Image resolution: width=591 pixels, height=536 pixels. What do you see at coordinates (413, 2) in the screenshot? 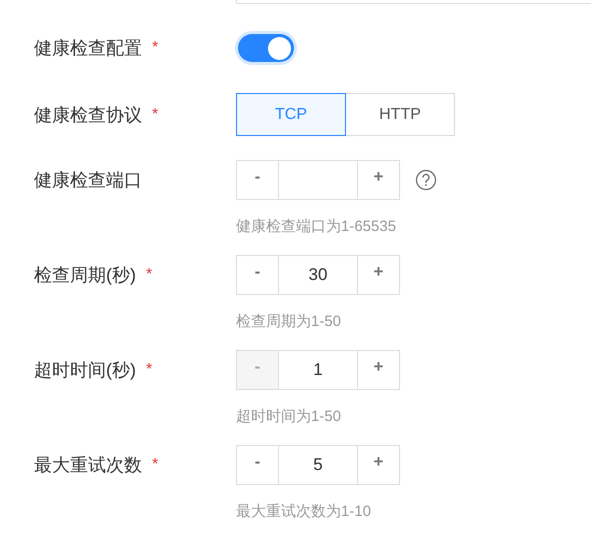
I see `input-field` at bounding box center [413, 2].